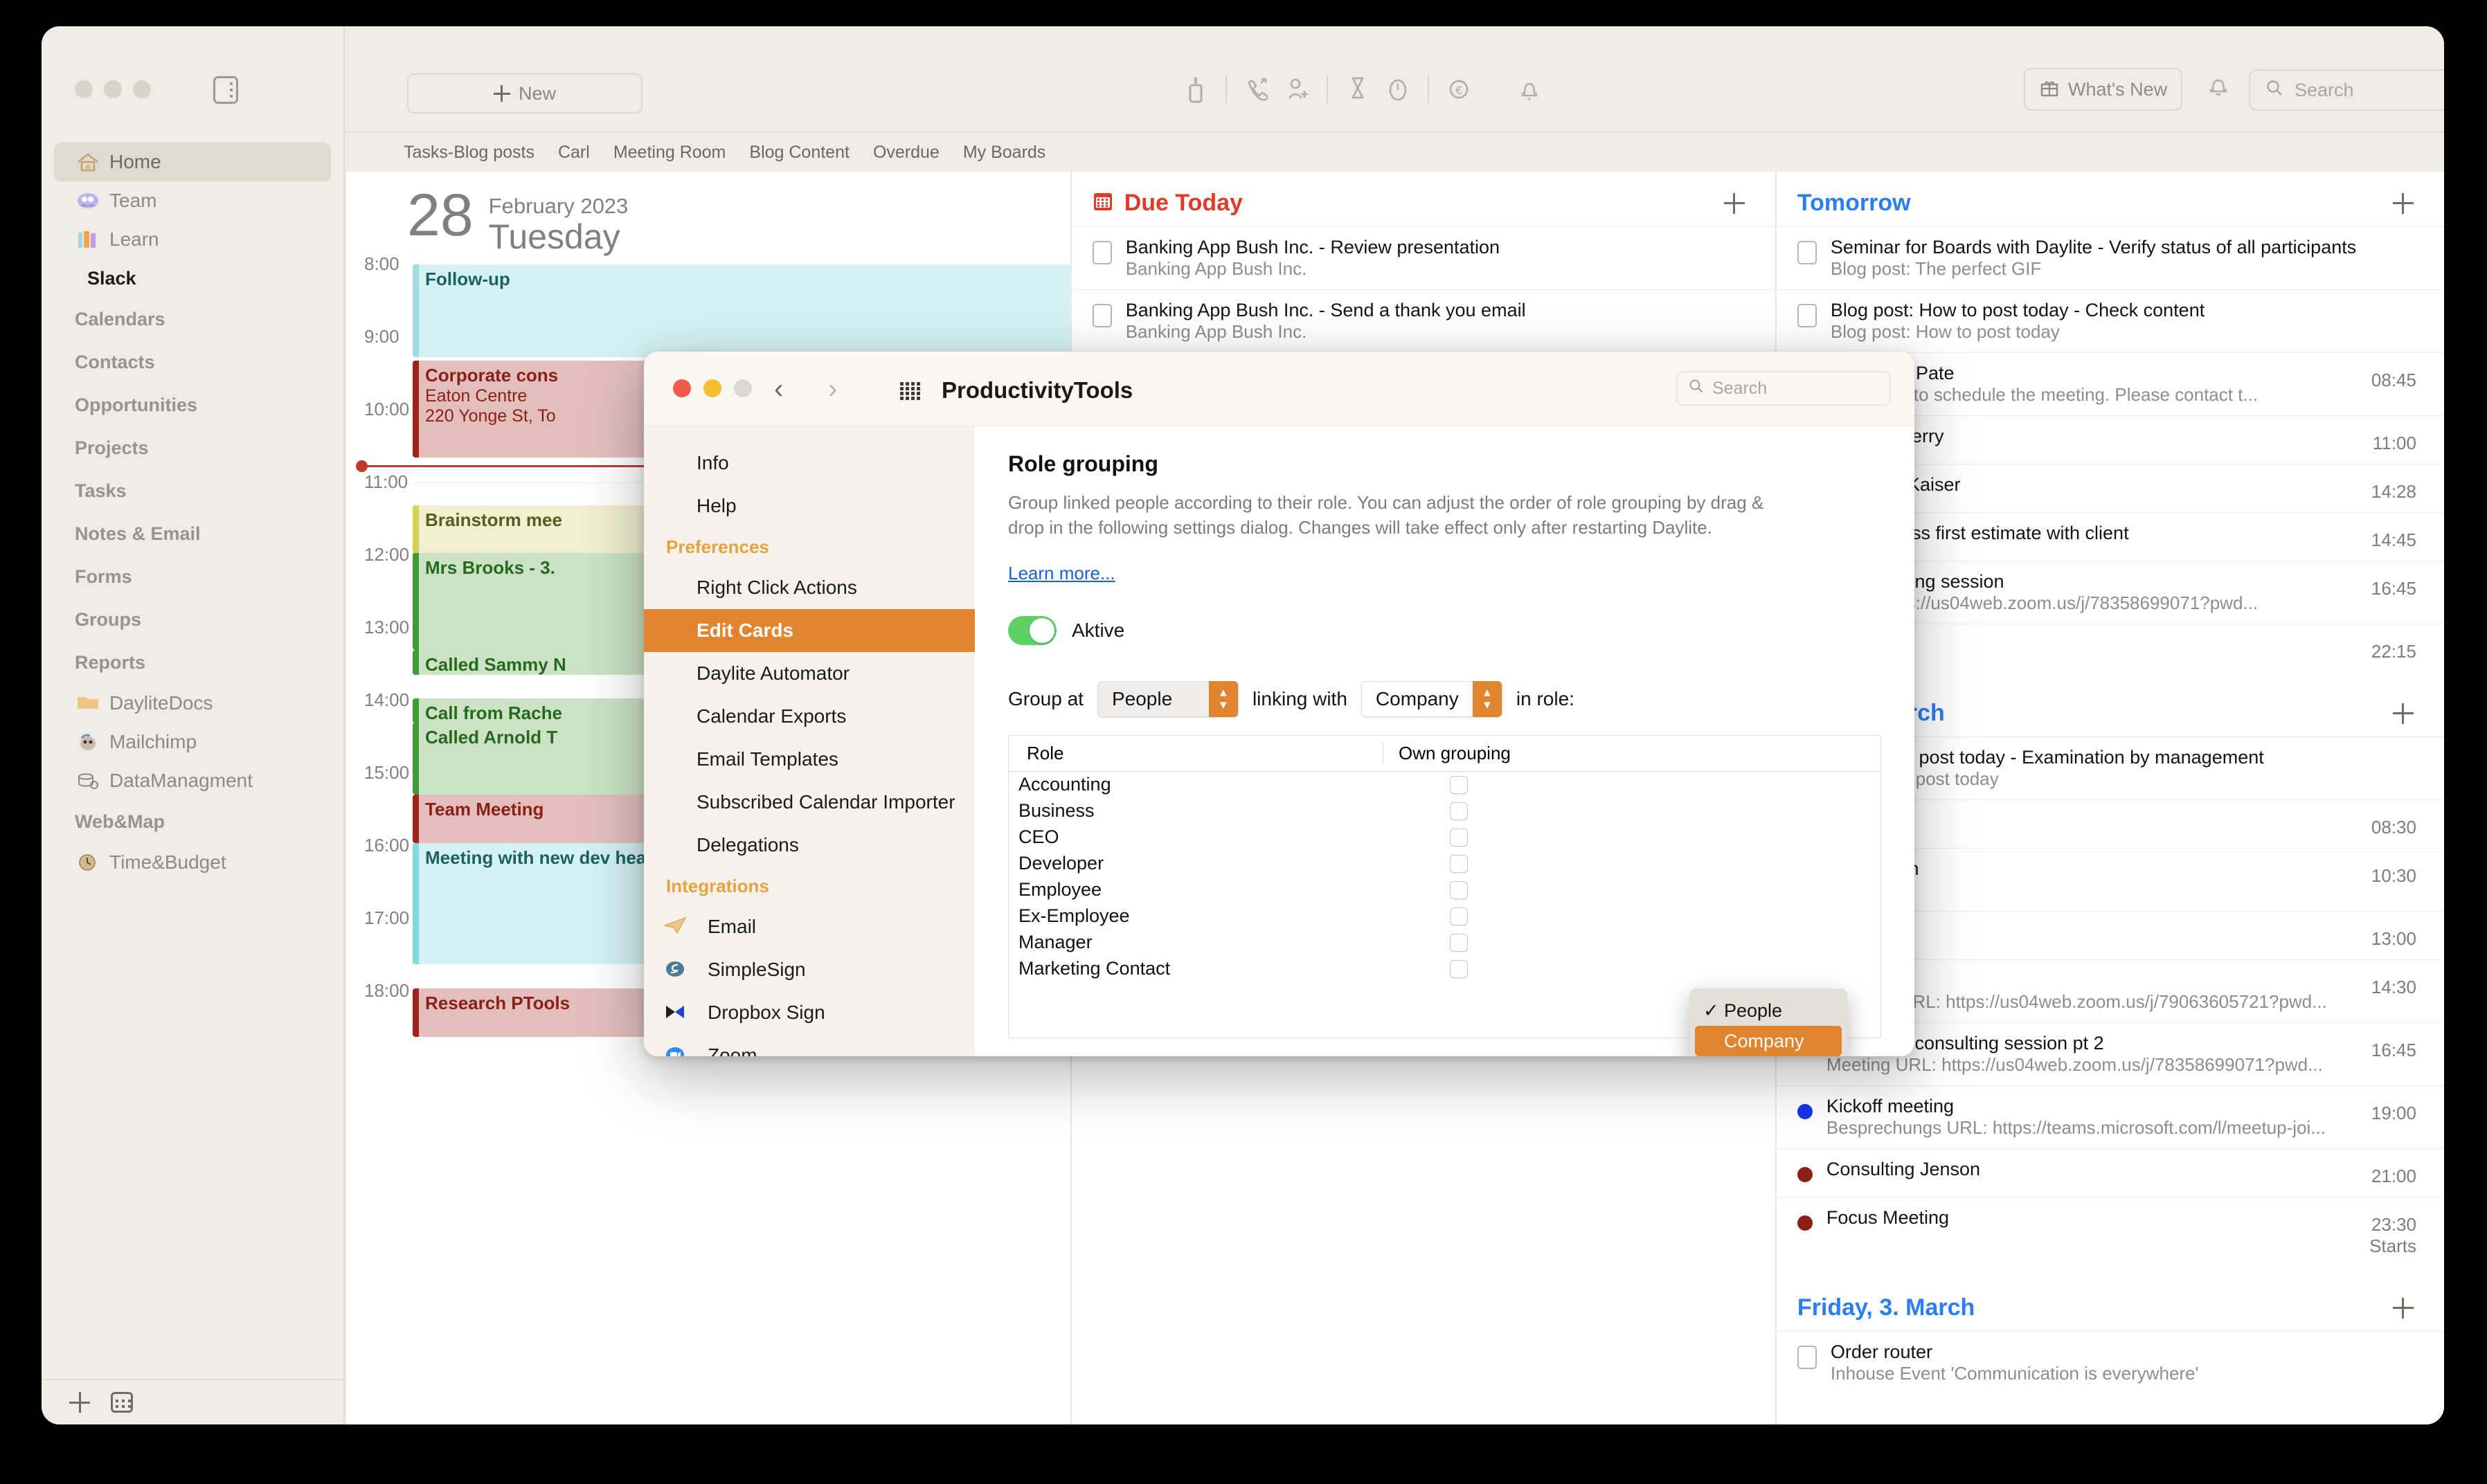  I want to click on sidebar-item-datamanagment: DataManagment, so click(192, 780).